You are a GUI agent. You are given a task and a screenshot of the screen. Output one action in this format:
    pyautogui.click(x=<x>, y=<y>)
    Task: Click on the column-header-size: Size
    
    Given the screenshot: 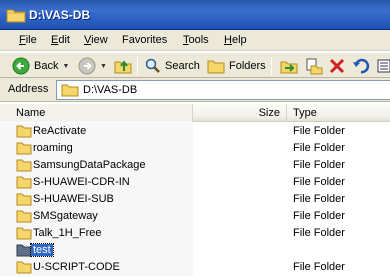 What is the action you would take?
    pyautogui.click(x=240, y=113)
    